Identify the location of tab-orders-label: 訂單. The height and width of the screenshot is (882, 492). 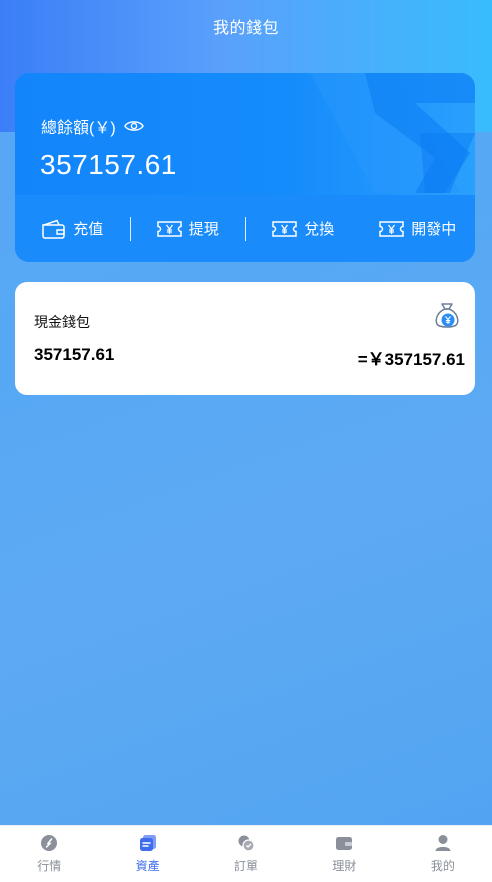
(246, 866).